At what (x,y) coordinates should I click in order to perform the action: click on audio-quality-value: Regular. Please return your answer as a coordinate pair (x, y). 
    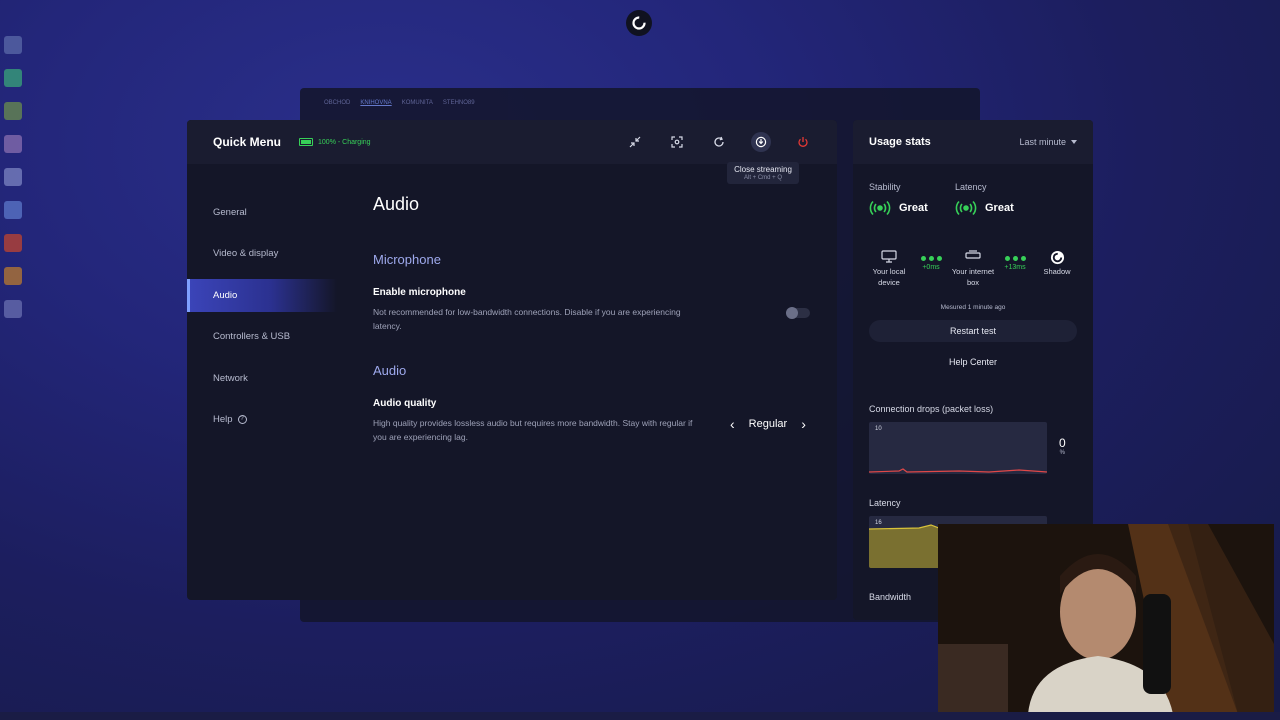
    Looking at the image, I should click on (768, 424).